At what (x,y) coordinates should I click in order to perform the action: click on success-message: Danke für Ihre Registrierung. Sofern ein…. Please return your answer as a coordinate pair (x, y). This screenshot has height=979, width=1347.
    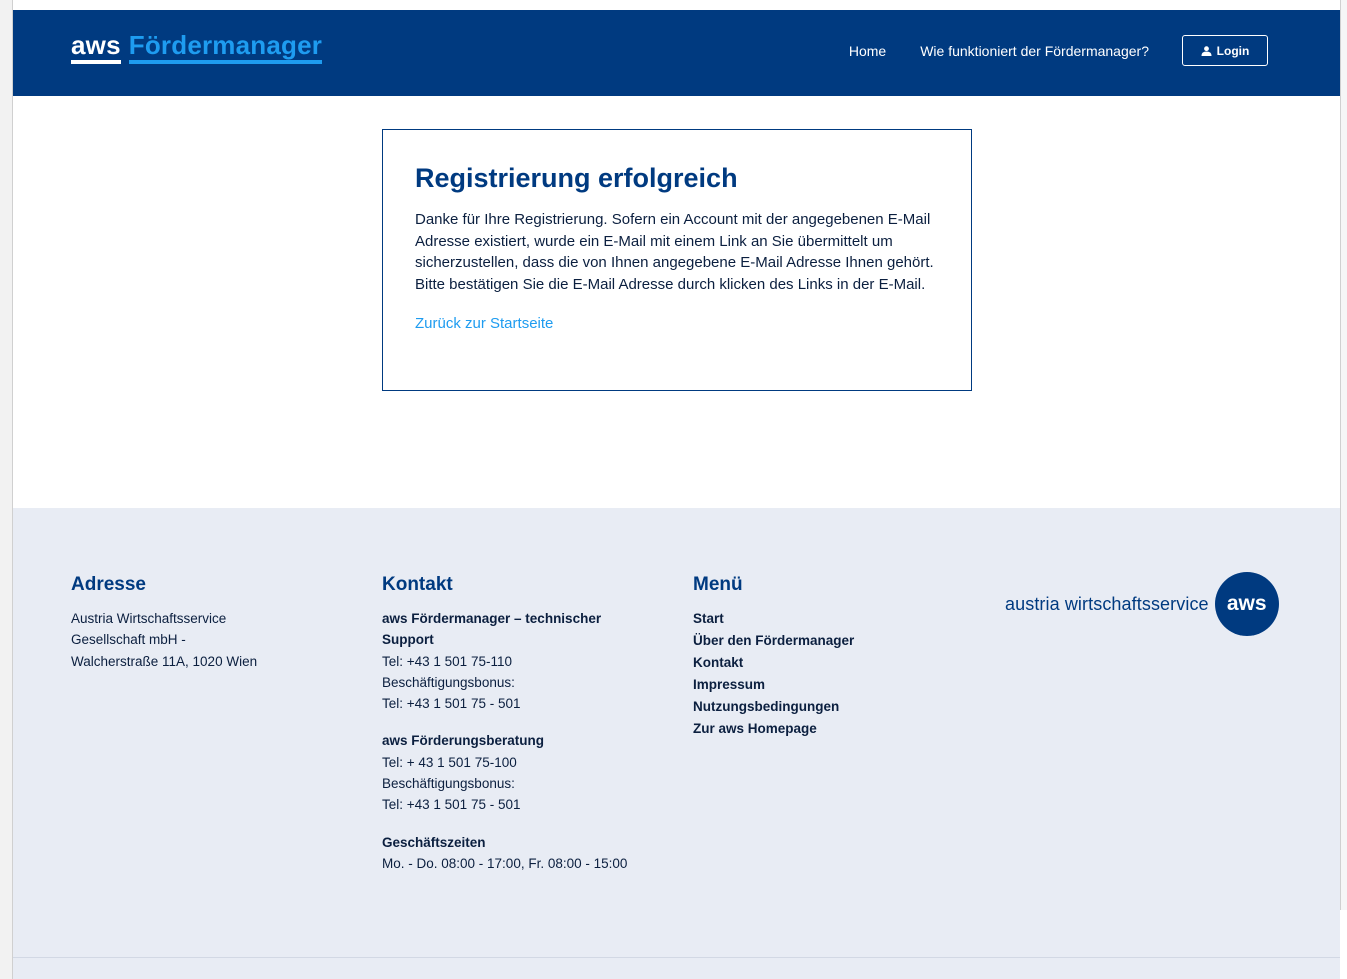
    Looking at the image, I should click on (674, 252).